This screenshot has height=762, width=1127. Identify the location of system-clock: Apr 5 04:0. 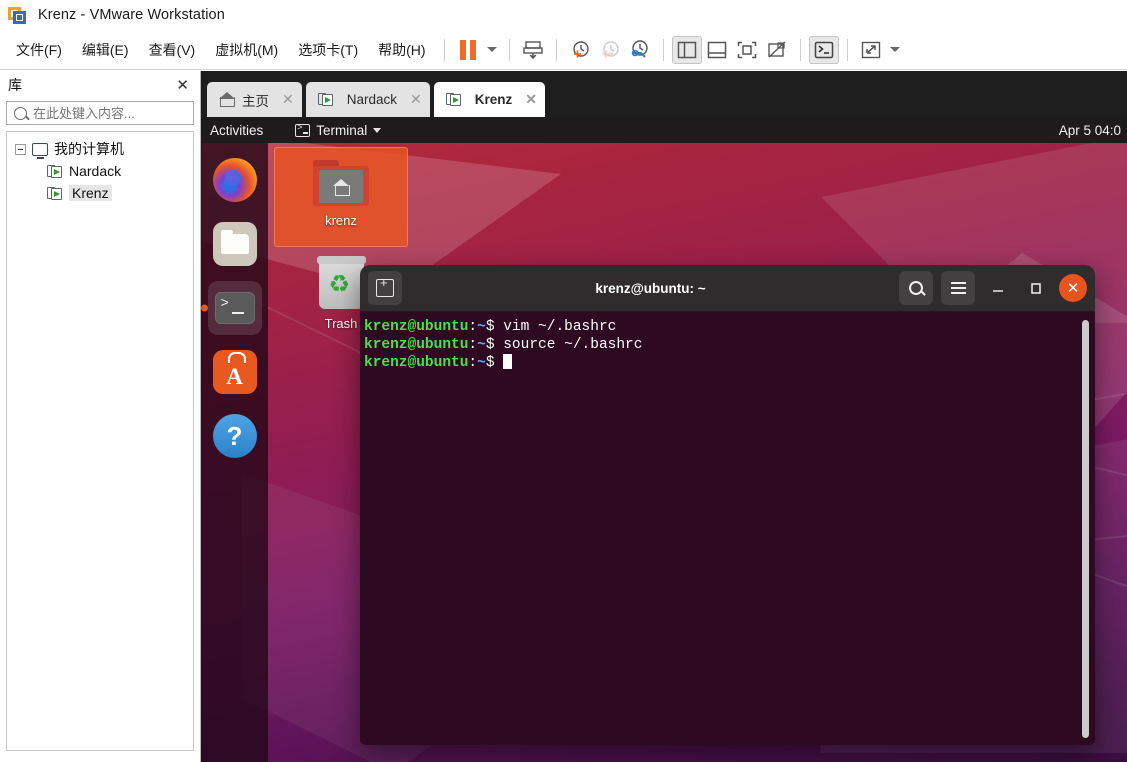
(1090, 130).